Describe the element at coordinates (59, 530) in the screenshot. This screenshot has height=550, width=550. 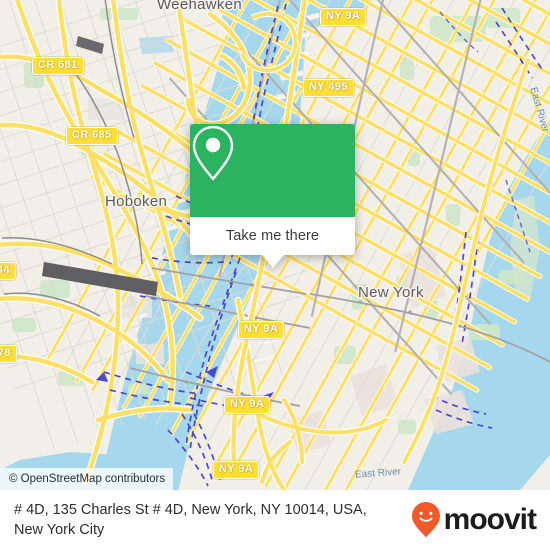
I see `address-line-2: New York City` at that location.